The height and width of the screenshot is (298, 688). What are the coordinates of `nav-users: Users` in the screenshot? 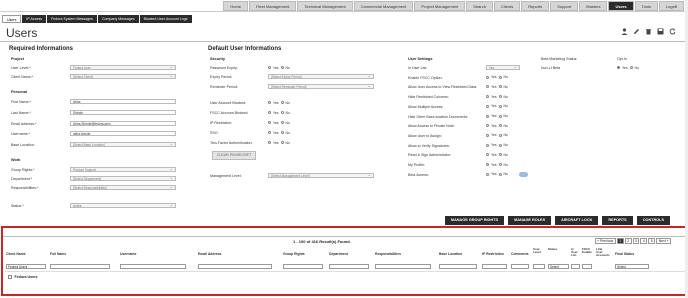 It's located at (621, 6).